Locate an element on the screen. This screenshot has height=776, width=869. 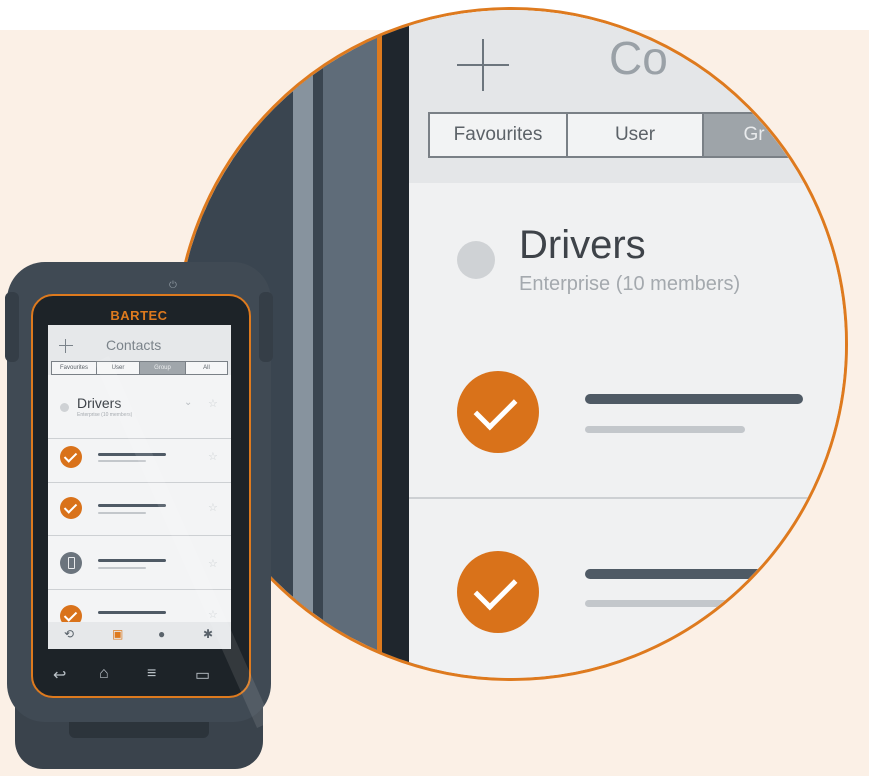
tab-bar: Favourites User Group All is located at coordinates (139, 368).